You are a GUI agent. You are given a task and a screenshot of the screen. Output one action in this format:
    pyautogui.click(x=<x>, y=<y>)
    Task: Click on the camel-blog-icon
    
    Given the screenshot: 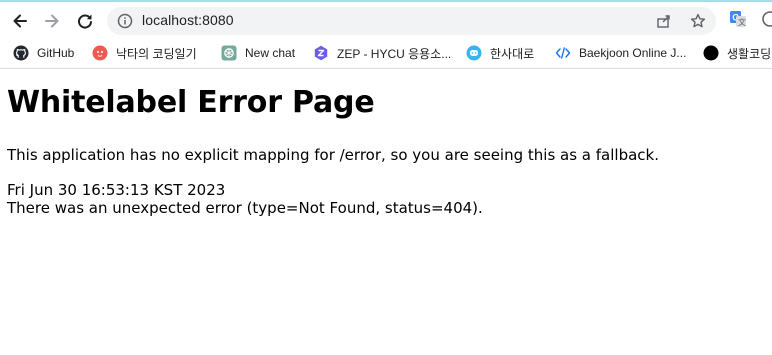 What is the action you would take?
    pyautogui.click(x=100, y=53)
    